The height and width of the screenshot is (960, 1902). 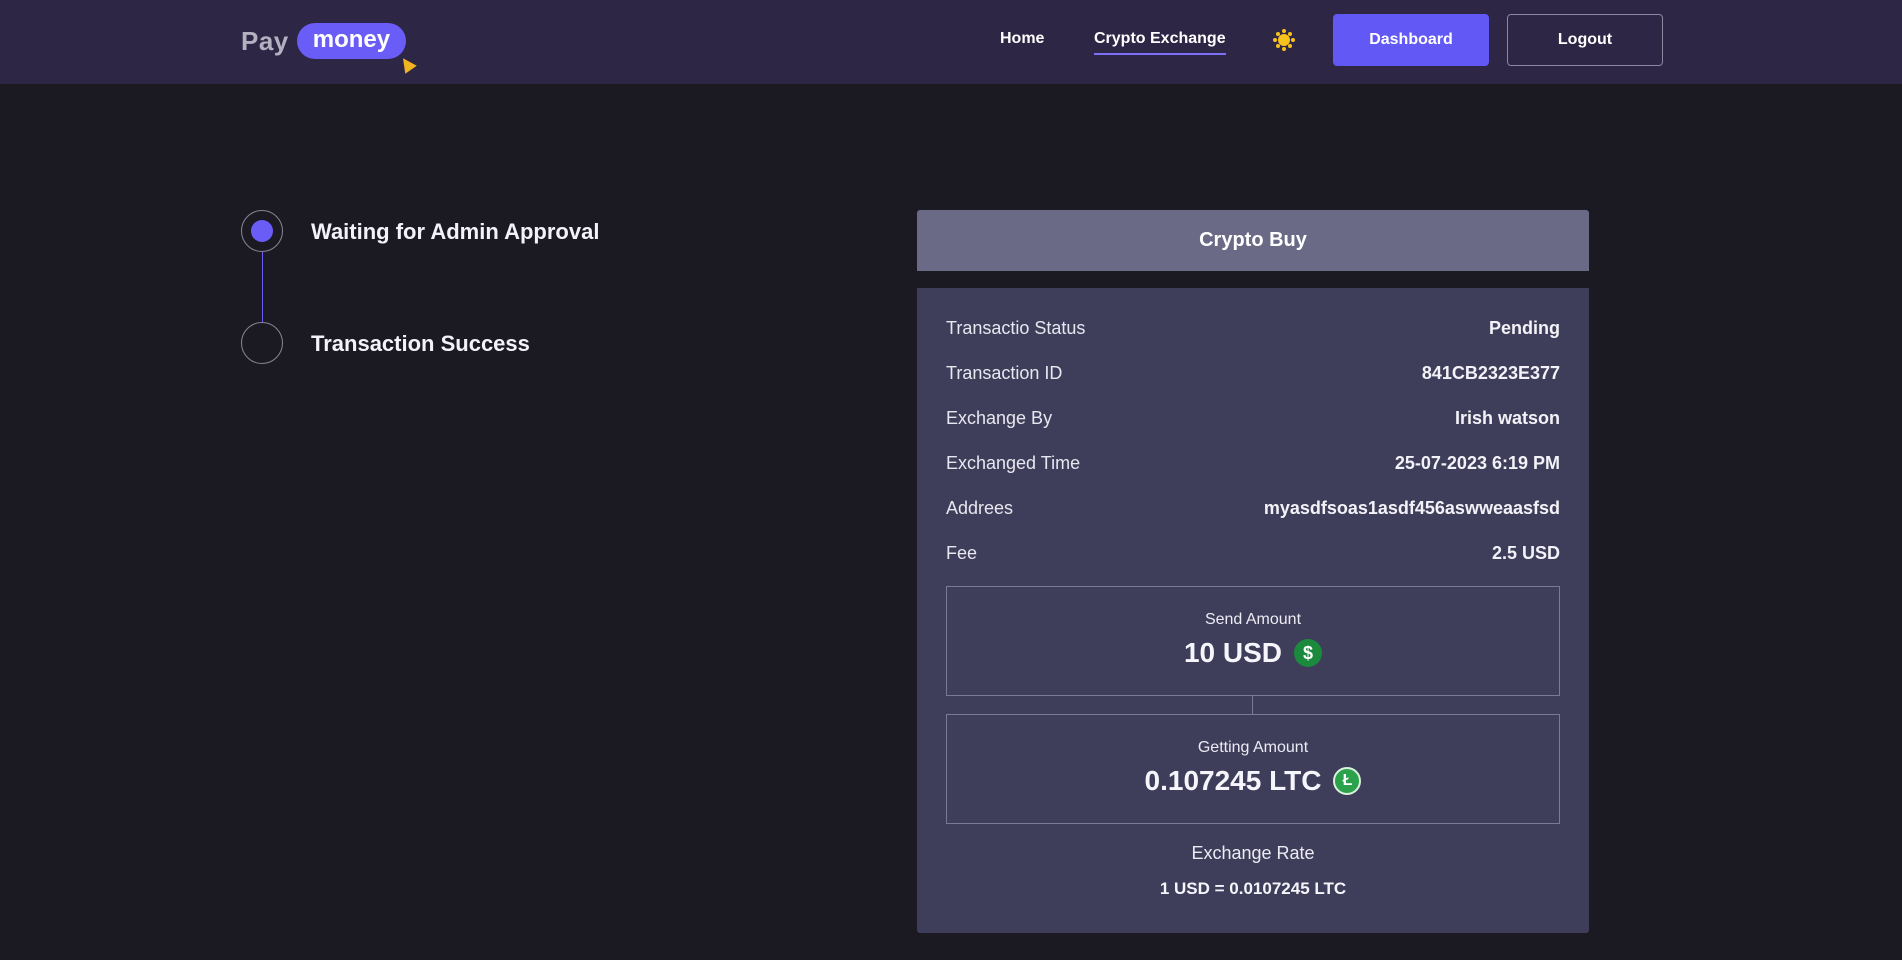 I want to click on exchange-rate-value: 1 USD = 0.0107245 LTC, so click(x=1253, y=888).